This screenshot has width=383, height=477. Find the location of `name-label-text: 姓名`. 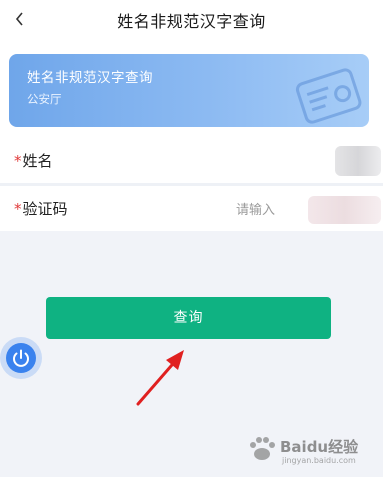

name-label-text: 姓名 is located at coordinates (37, 161).